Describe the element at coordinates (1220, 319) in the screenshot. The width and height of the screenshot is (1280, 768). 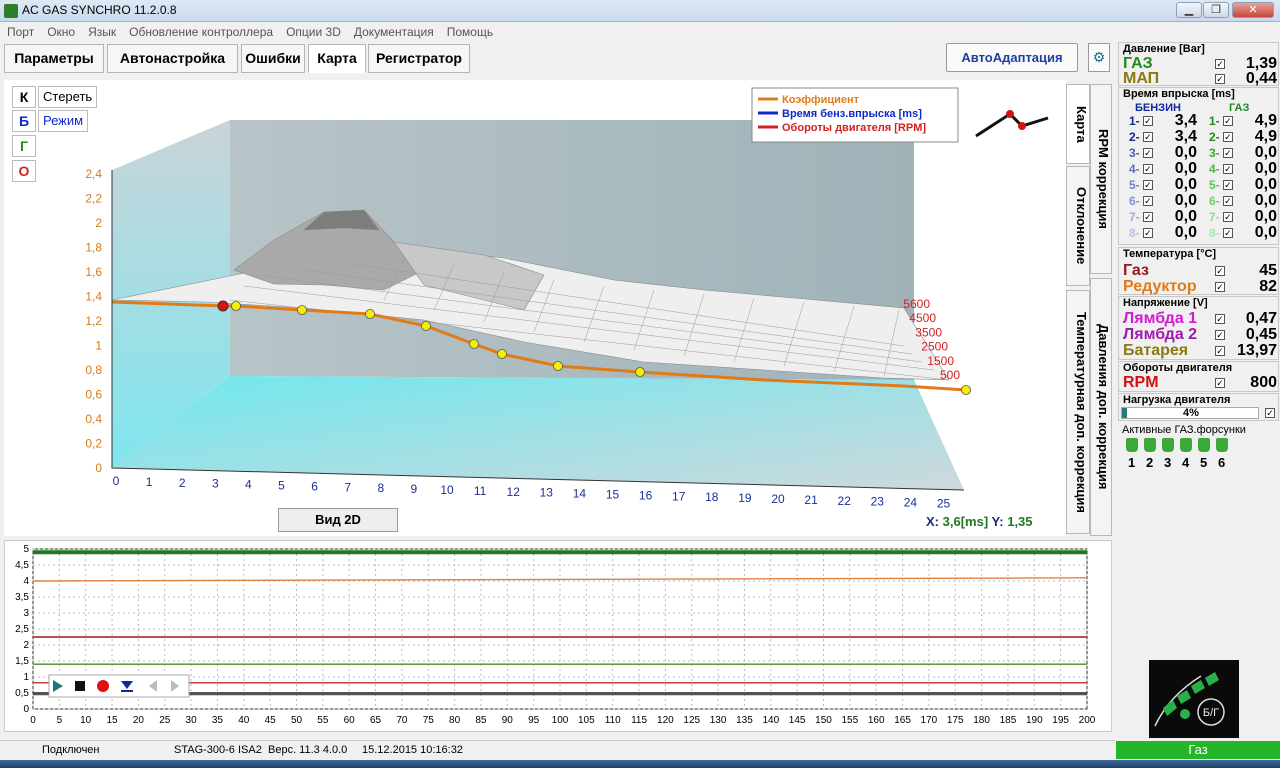
I see `lambda1-checkbox: ✓` at that location.